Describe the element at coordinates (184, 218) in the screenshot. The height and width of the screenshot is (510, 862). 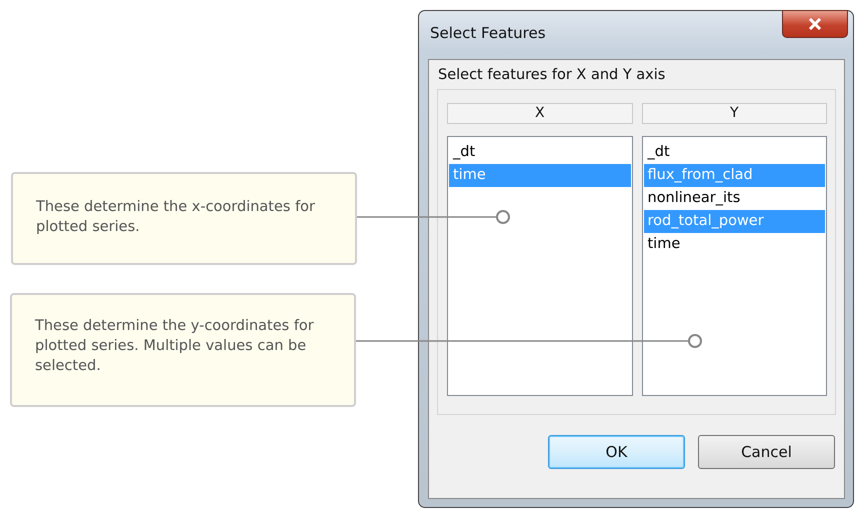
I see `callout-note: These determine the x-coordinates for plotted series.` at that location.